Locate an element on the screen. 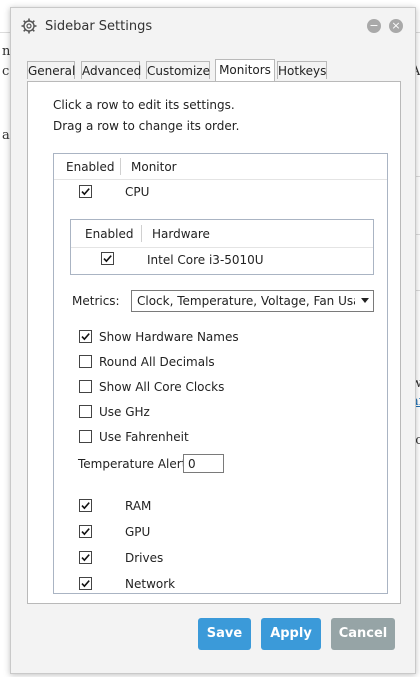 The image size is (420, 677). metrics-label: Metrics: is located at coordinates (96, 301).